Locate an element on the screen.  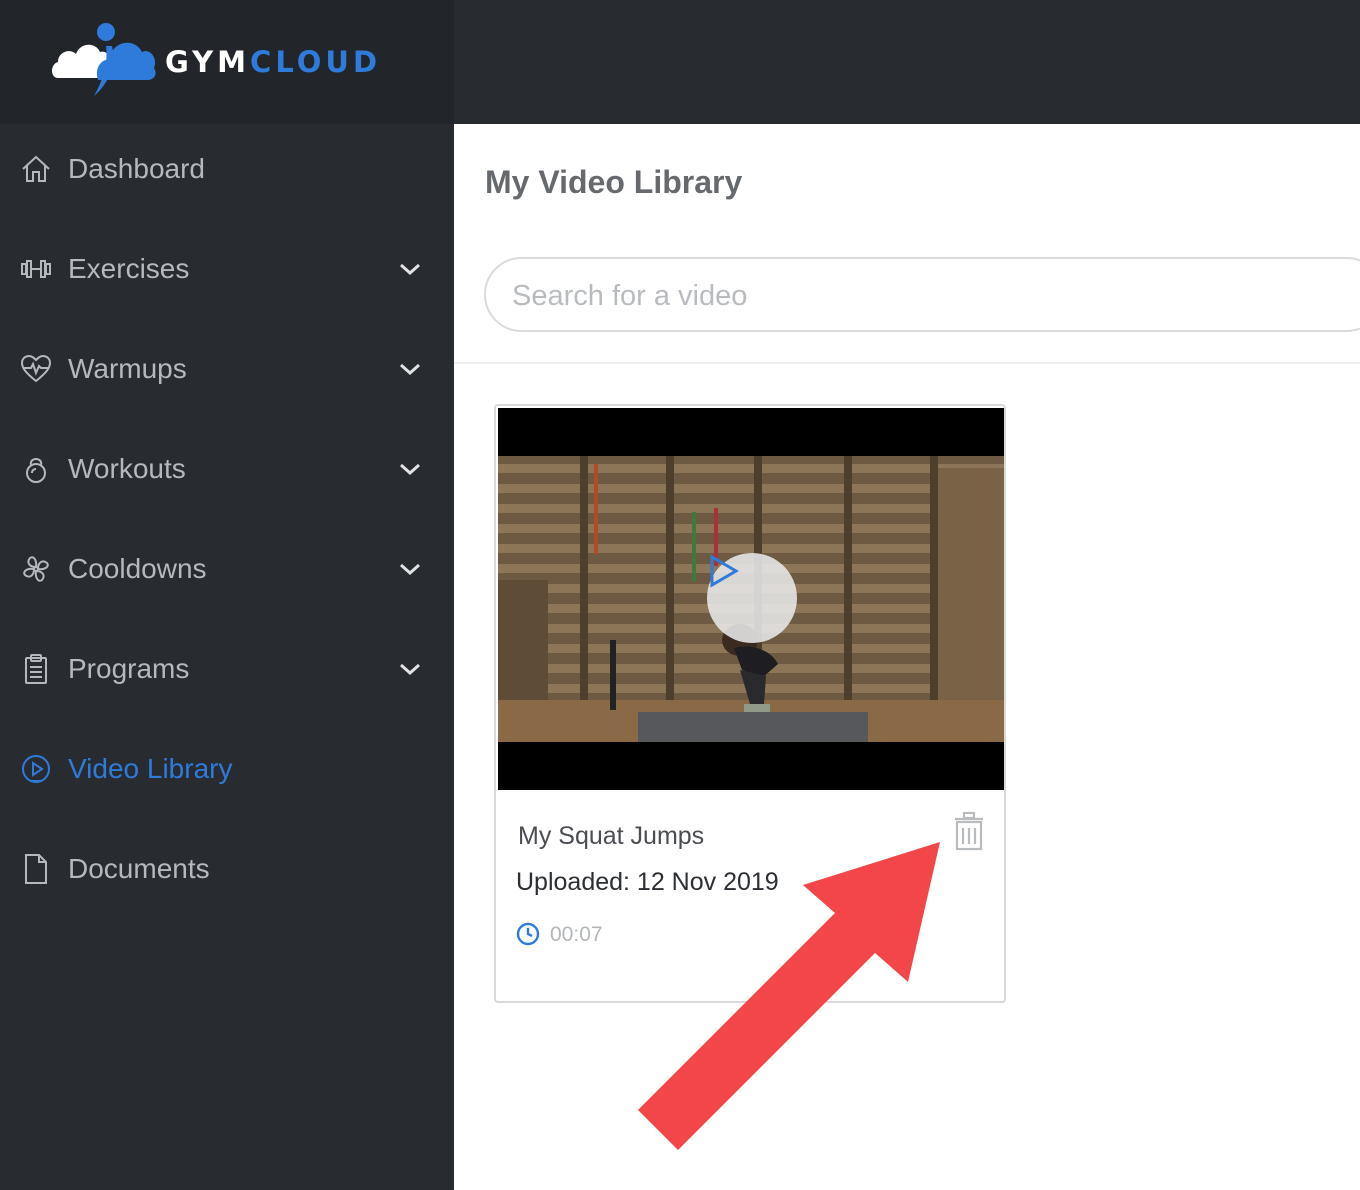
video-thumbnail is located at coordinates (751, 599).